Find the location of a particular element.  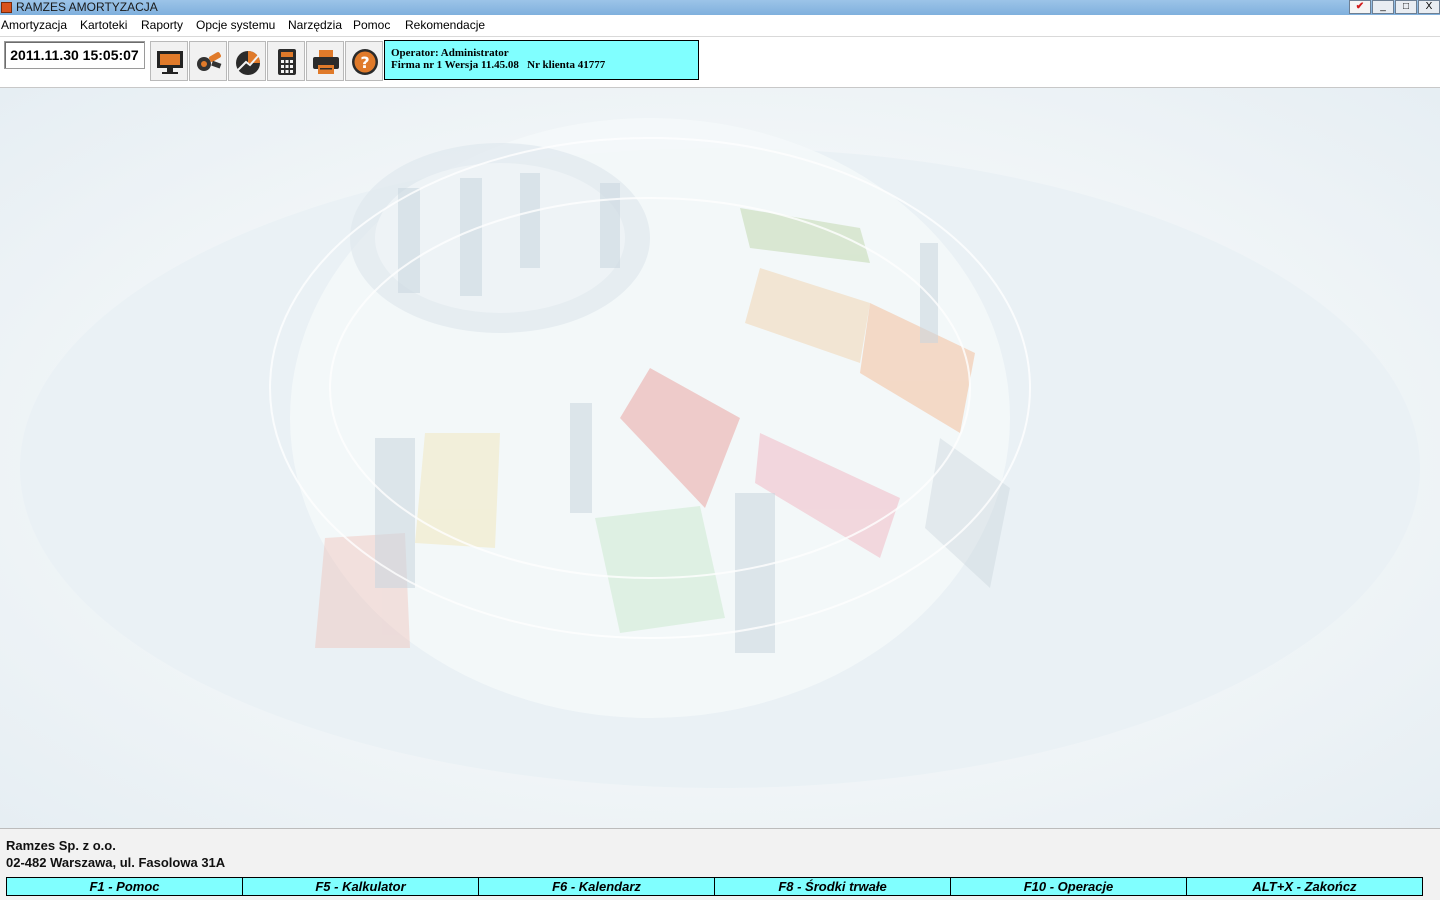

close-button: X is located at coordinates (1429, 7).